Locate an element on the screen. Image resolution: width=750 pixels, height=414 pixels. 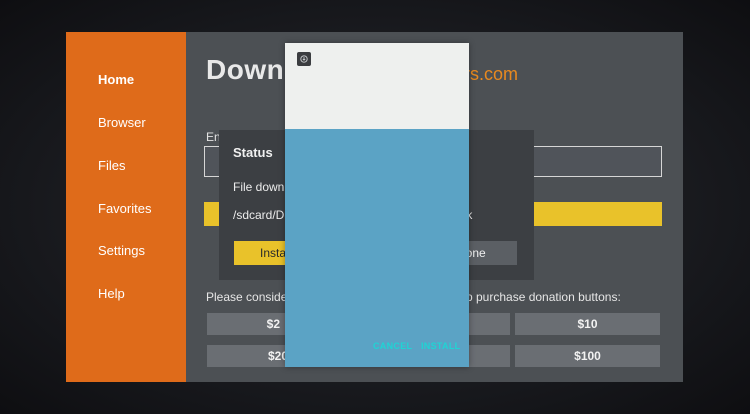
brand-text: Down is located at coordinates (245, 69).